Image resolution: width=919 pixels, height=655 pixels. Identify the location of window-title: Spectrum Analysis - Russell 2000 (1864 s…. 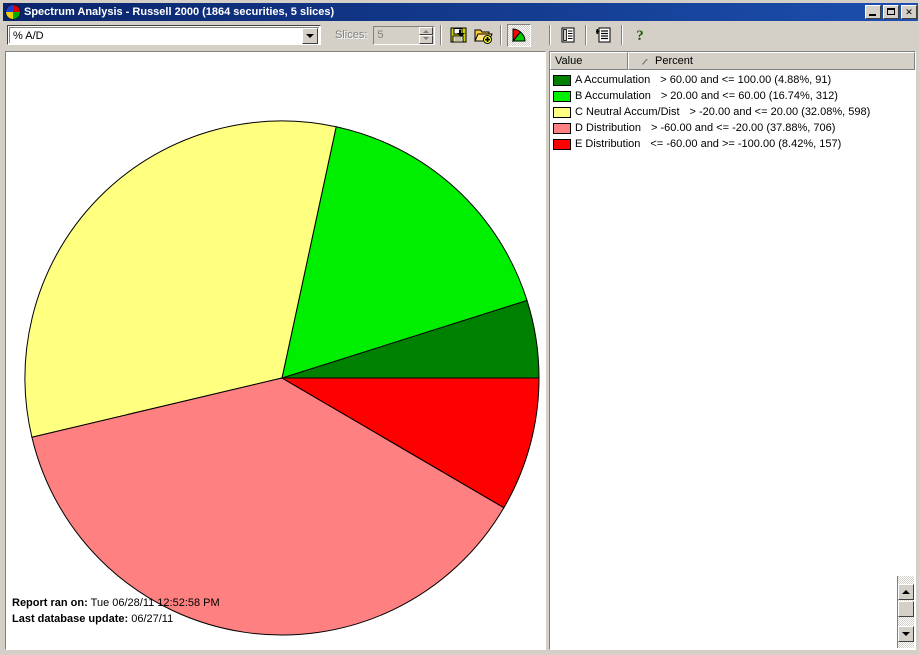
(179, 12).